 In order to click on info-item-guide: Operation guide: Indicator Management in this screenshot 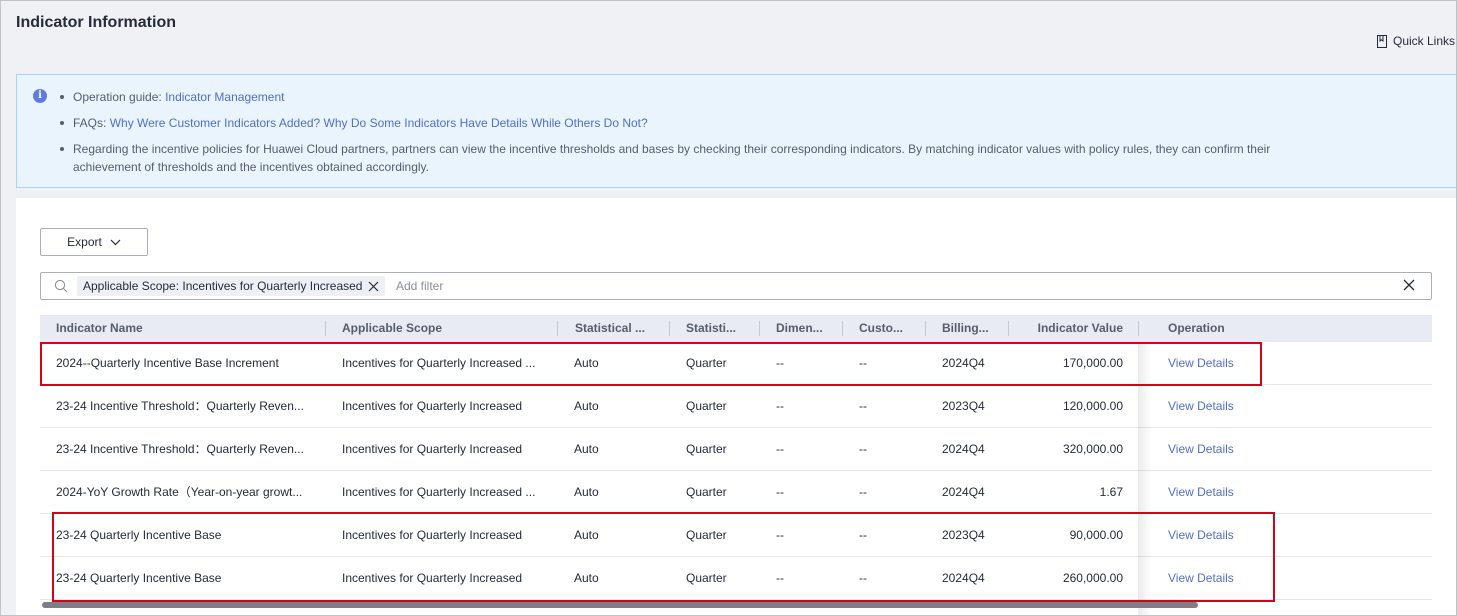, I will do `click(676, 97)`.